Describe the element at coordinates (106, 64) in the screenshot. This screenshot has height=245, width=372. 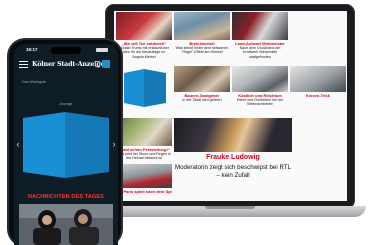
I see `account-icon` at that location.